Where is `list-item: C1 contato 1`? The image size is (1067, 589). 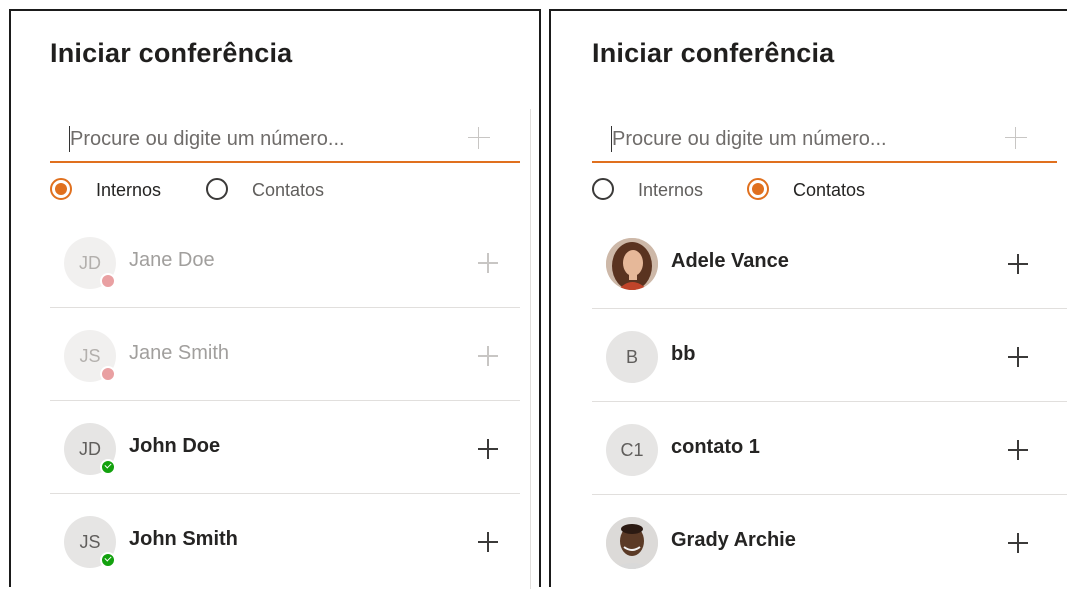 list-item: C1 contato 1 is located at coordinates (829, 448).